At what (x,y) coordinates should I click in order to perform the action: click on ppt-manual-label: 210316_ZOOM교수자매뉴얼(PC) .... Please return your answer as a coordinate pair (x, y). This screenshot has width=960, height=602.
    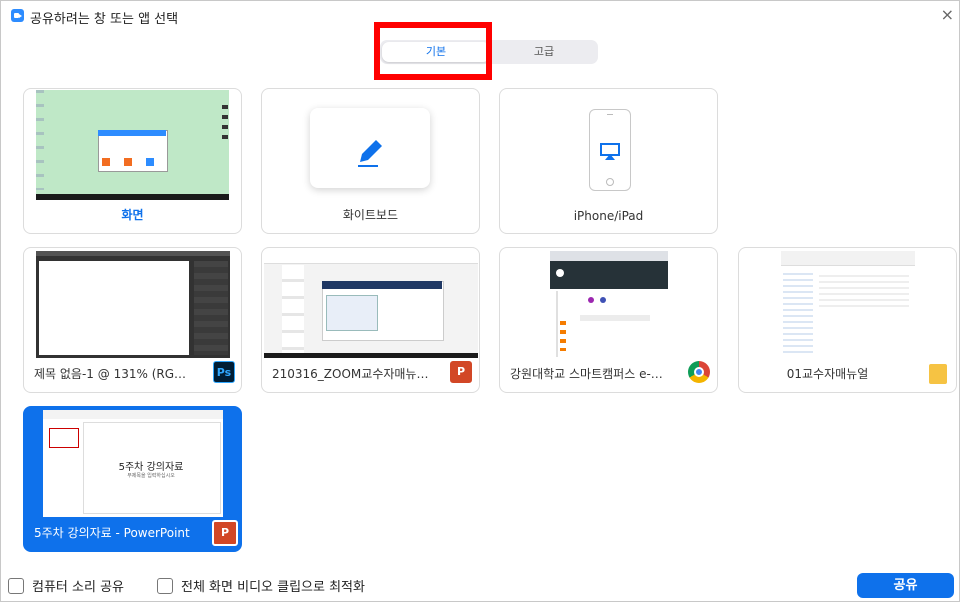
    Looking at the image, I should click on (351, 374).